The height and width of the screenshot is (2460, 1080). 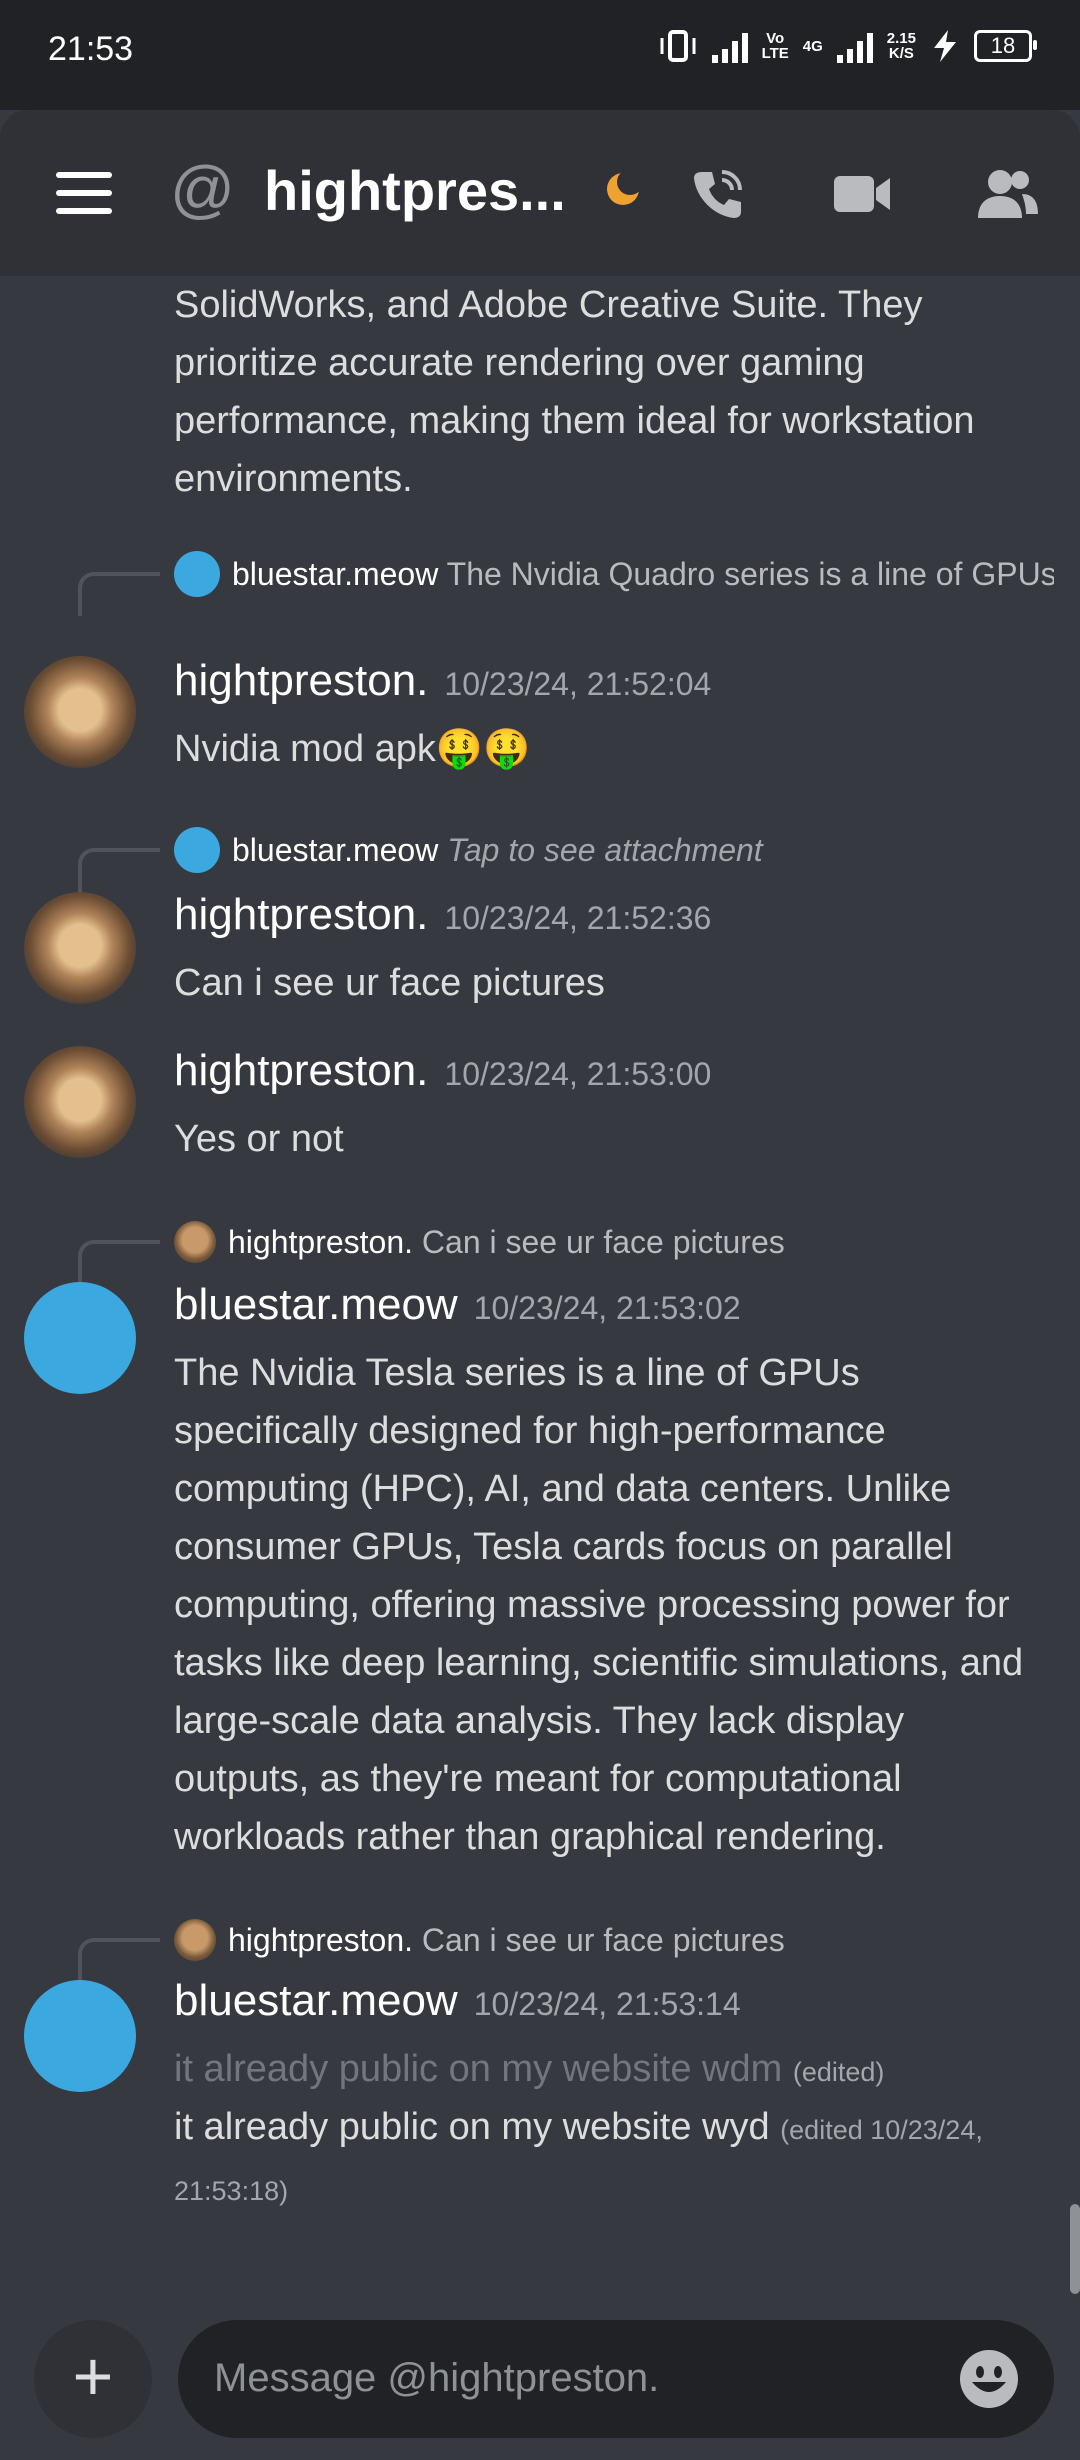 I want to click on message-body: Nvidia mod apk🤑🤑, so click(x=352, y=749).